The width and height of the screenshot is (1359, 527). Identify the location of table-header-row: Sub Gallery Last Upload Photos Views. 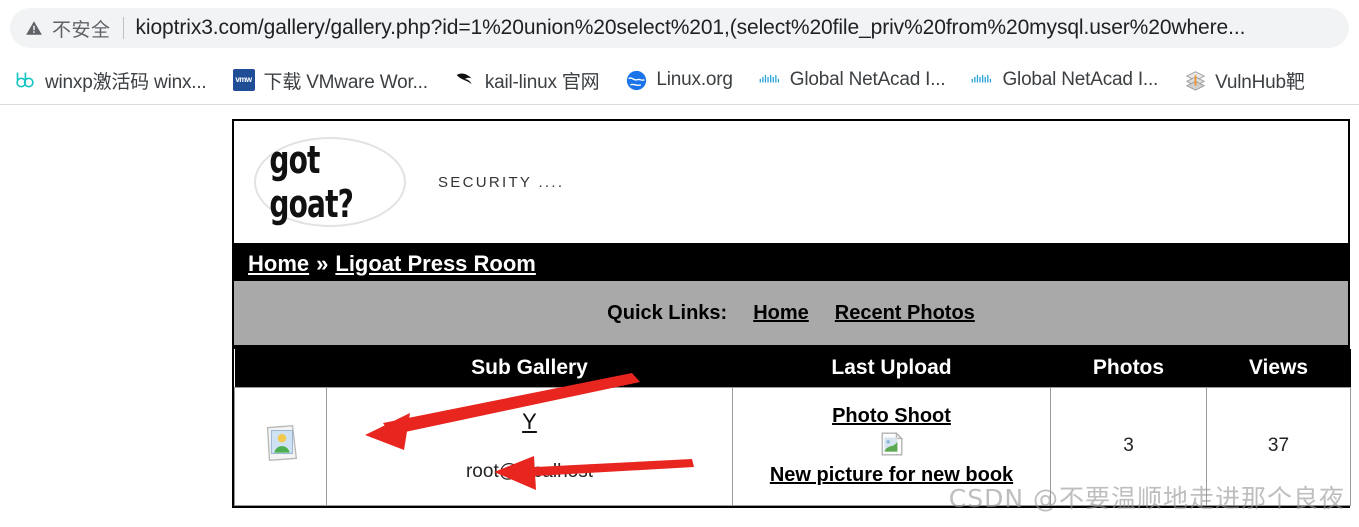
(792, 368).